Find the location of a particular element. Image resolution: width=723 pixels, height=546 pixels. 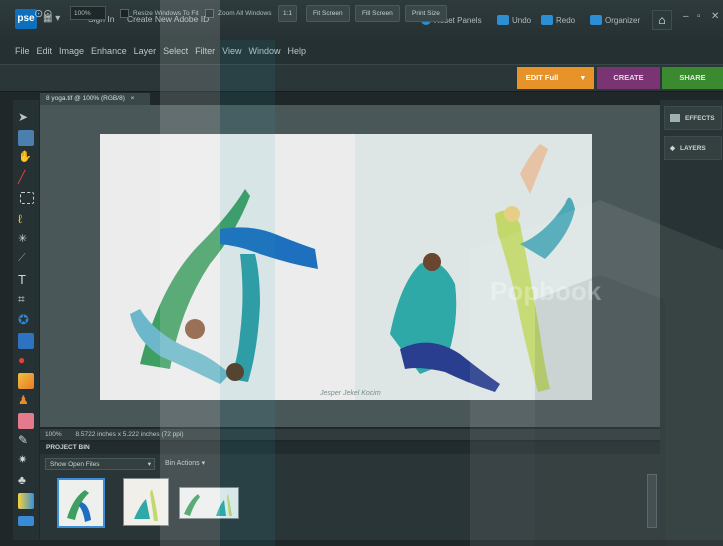

home-button: ⌂ is located at coordinates (662, 20).